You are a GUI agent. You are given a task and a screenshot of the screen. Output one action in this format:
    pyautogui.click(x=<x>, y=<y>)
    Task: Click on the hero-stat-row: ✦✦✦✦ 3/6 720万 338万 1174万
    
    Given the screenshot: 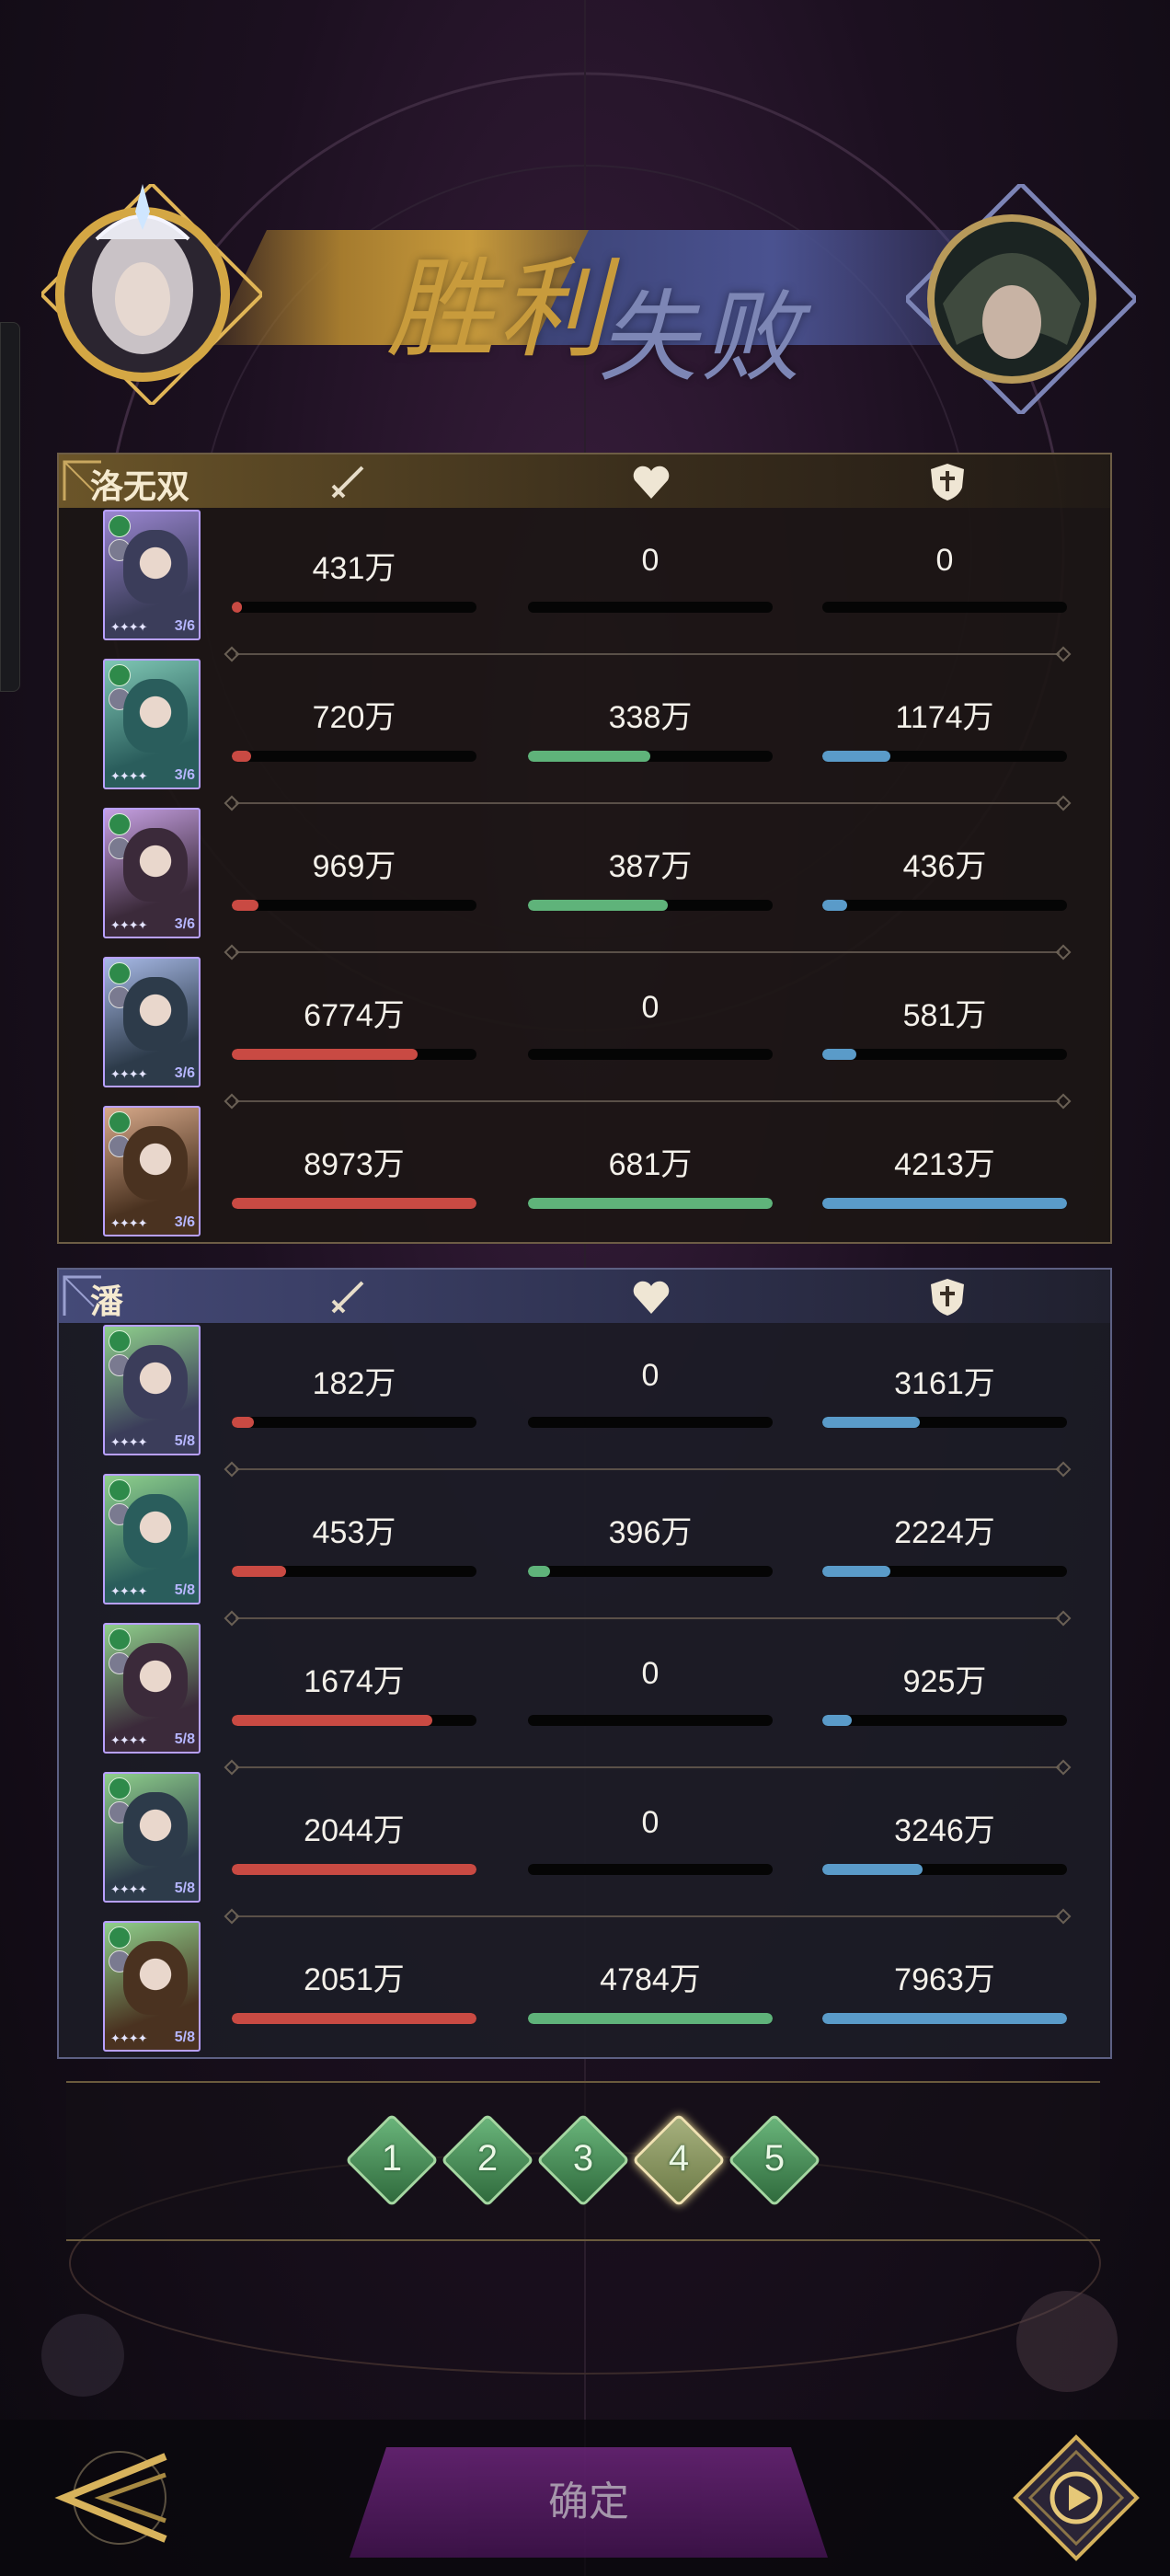 What is the action you would take?
    pyautogui.click(x=584, y=733)
    